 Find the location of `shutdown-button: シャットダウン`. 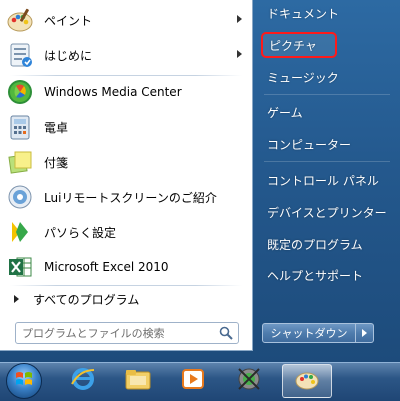

shutdown-button: シャットダウン is located at coordinates (309, 333).